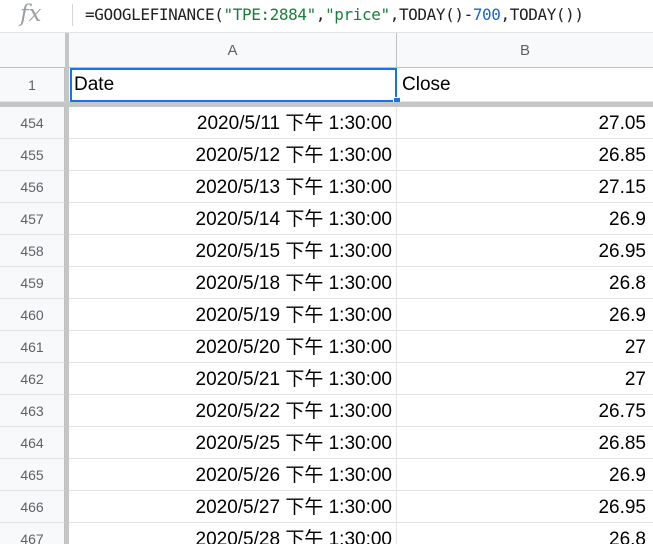 The height and width of the screenshot is (544, 653). What do you see at coordinates (32, 507) in the screenshot?
I see `row-header: 466` at bounding box center [32, 507].